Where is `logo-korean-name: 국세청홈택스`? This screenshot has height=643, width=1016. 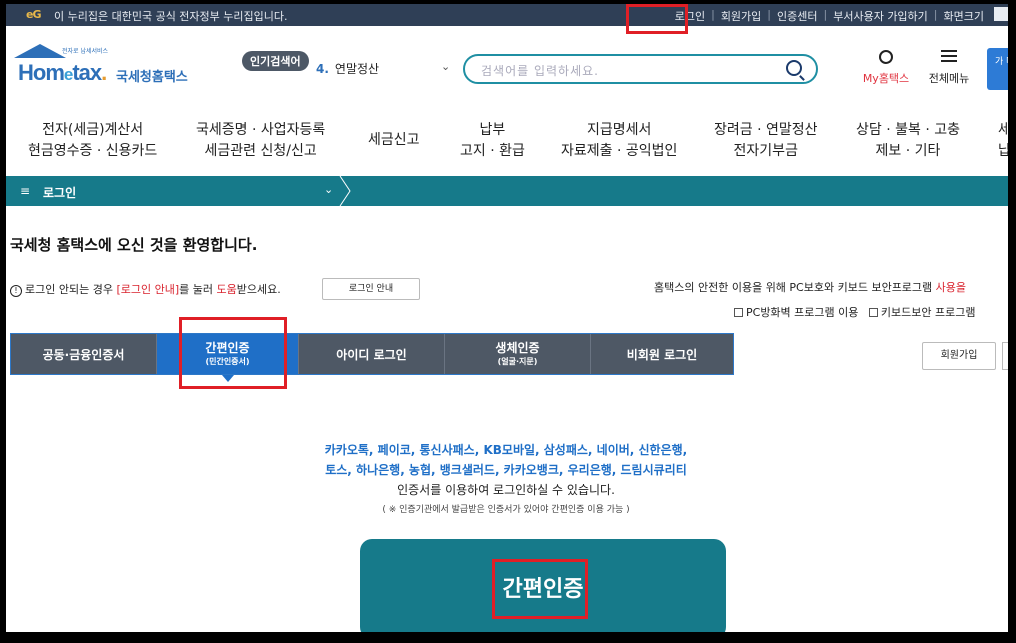 logo-korean-name: 국세청홈택스 is located at coordinates (152, 77).